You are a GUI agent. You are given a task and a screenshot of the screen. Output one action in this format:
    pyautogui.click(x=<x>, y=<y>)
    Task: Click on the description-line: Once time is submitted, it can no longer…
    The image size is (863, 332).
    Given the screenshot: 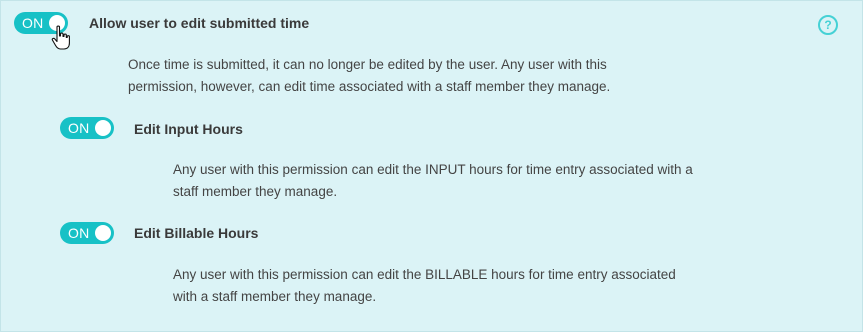 What is the action you would take?
    pyautogui.click(x=367, y=64)
    